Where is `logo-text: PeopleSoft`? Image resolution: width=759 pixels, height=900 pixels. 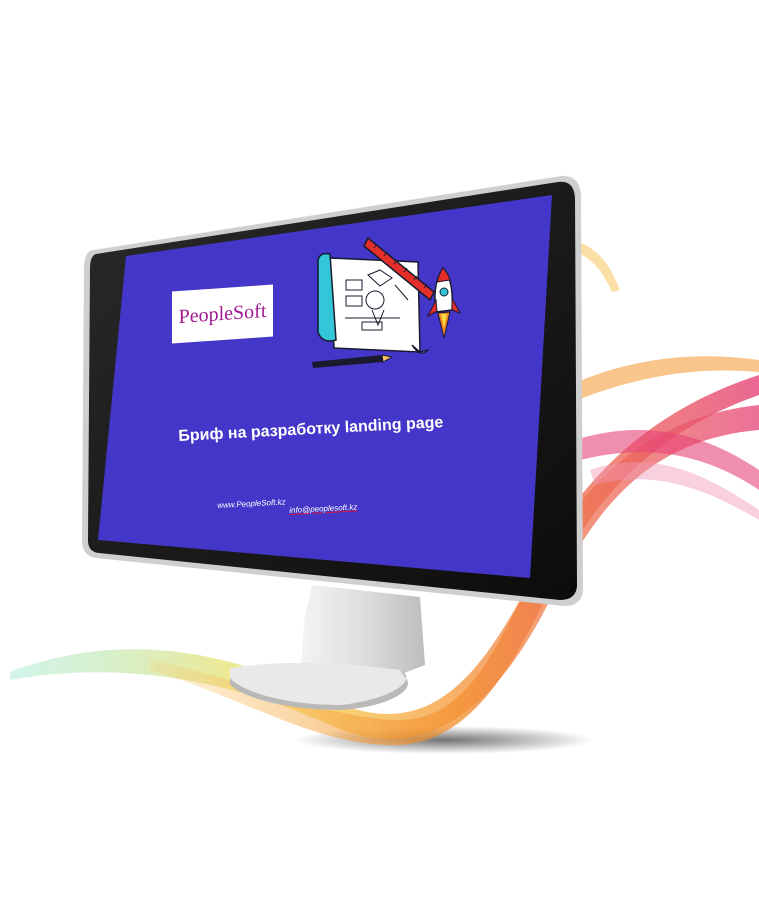
logo-text: PeopleSoft is located at coordinates (222, 313).